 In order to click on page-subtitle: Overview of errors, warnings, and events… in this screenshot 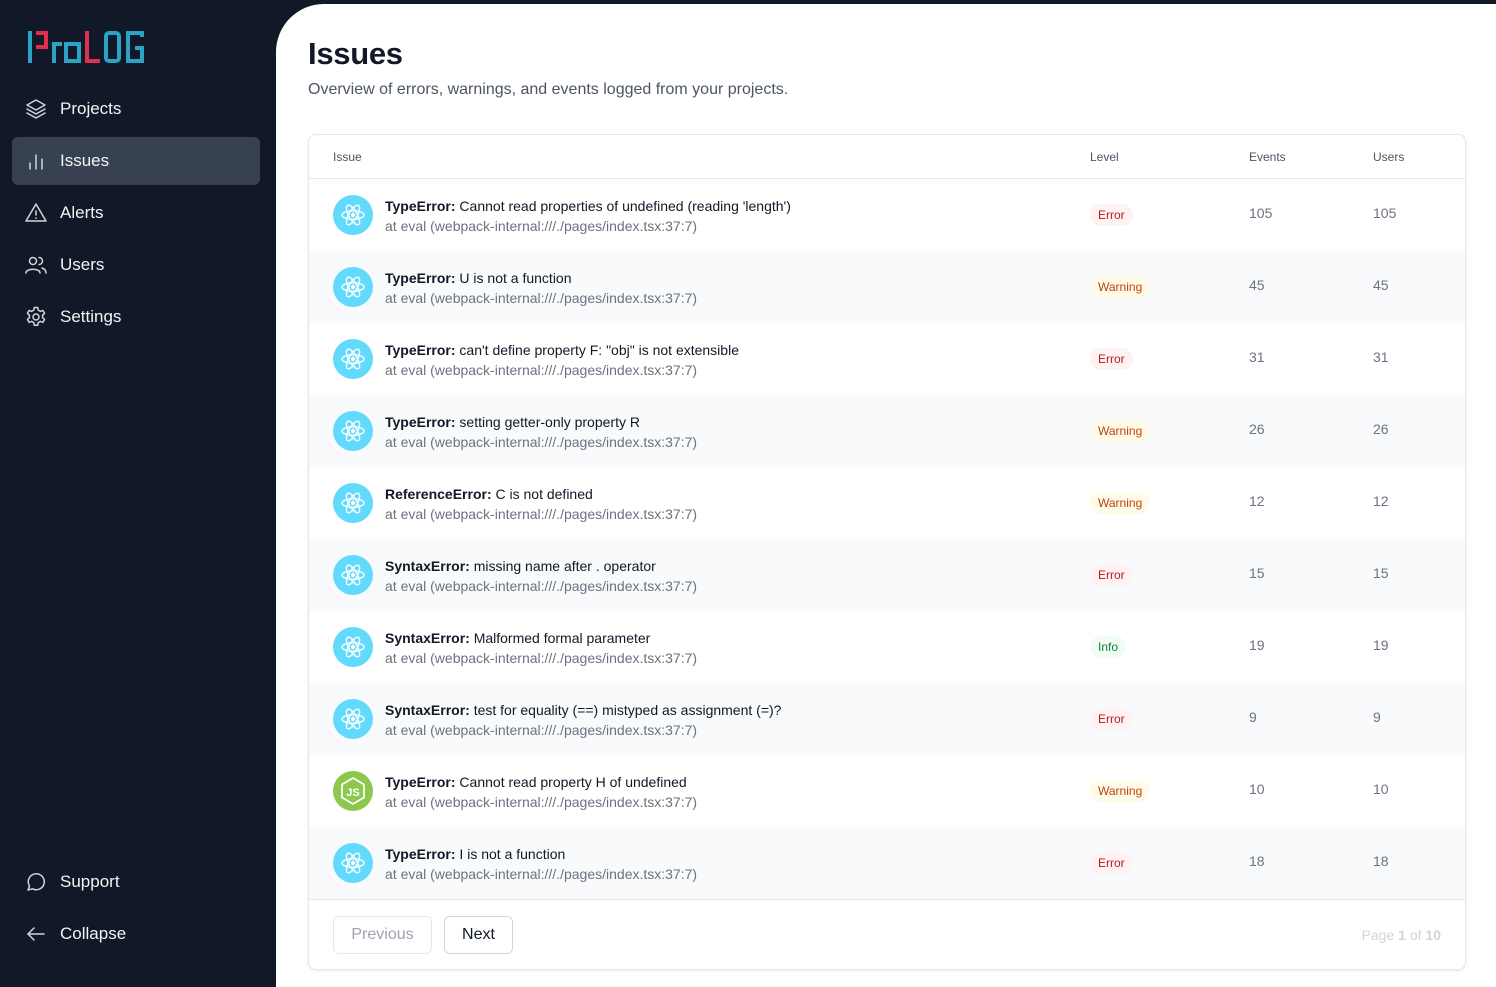, I will do `click(548, 89)`.